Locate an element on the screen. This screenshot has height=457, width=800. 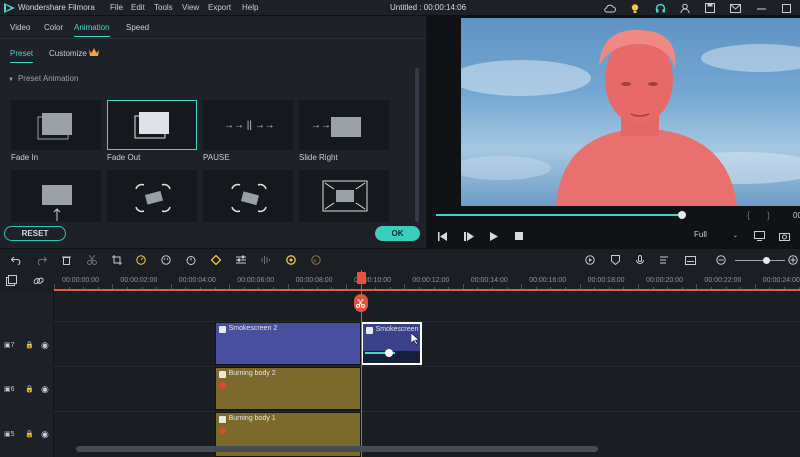
track-6-type-icon: ▣ is located at coordinates (7, 389).